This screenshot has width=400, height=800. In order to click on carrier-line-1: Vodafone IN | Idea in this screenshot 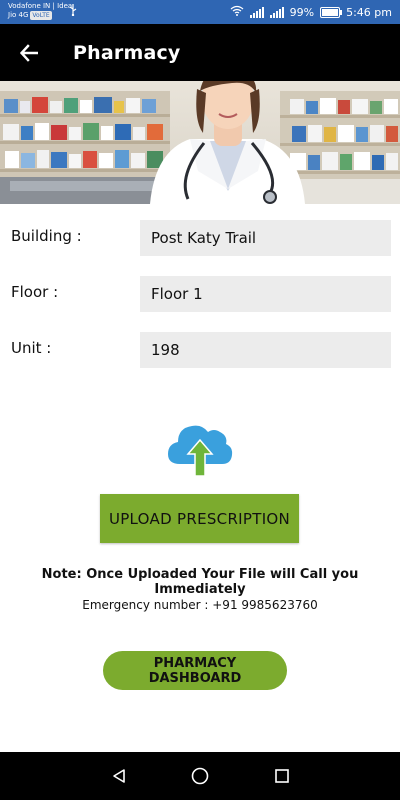, I will do `click(40, 6)`.